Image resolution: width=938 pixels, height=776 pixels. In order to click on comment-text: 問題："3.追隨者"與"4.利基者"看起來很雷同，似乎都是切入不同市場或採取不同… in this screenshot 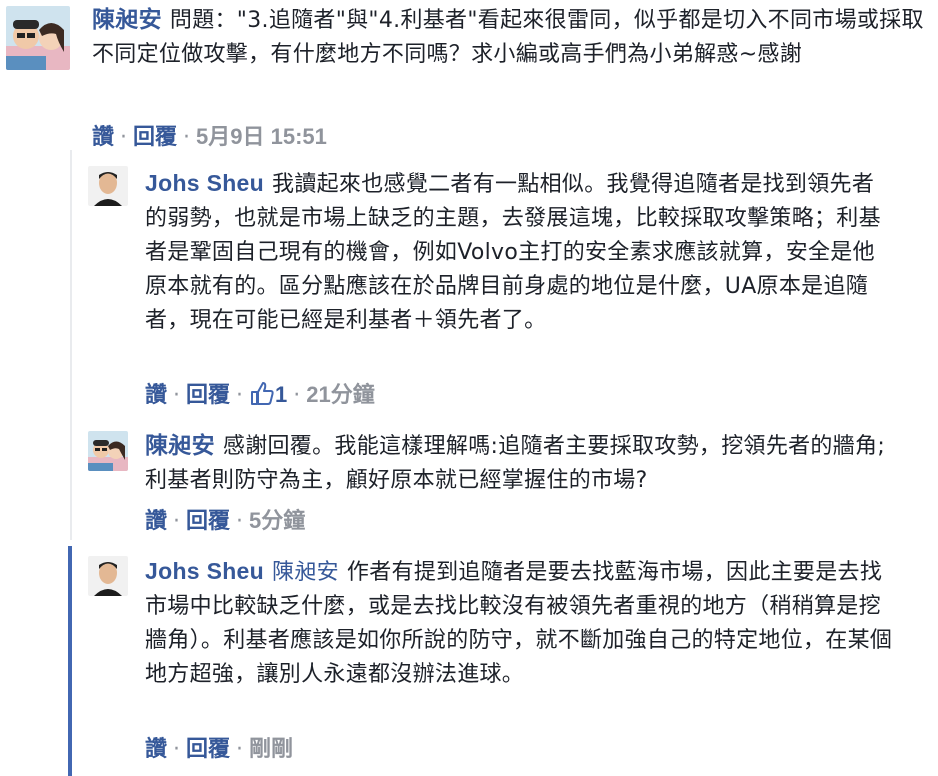, I will do `click(508, 37)`.